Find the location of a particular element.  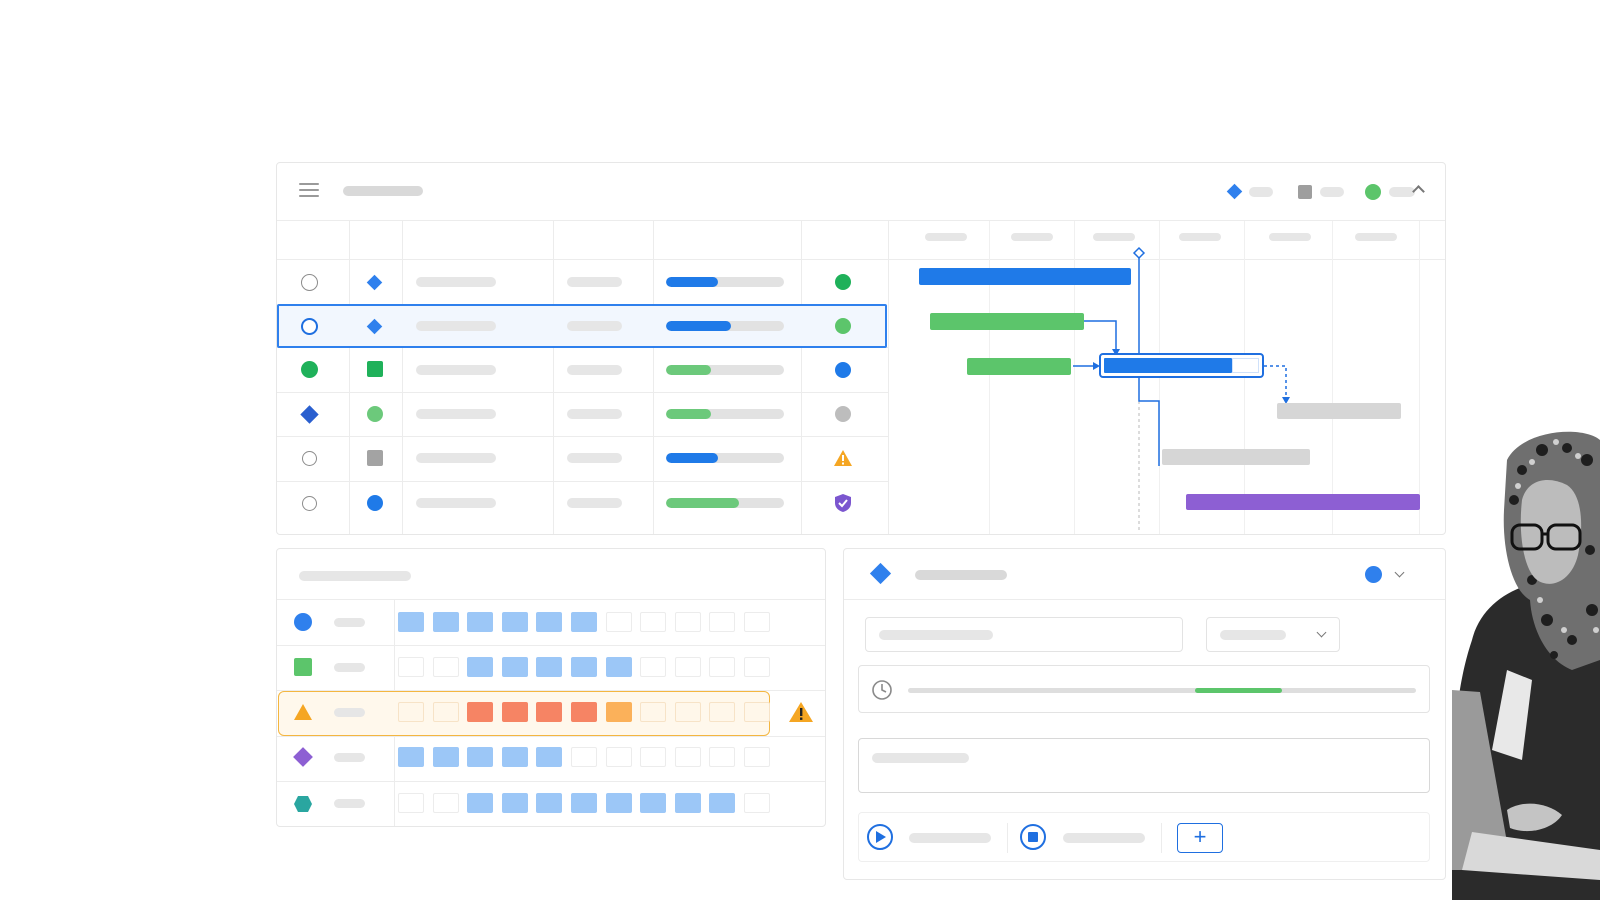

panel-header-divider is located at coordinates (1144, 599).